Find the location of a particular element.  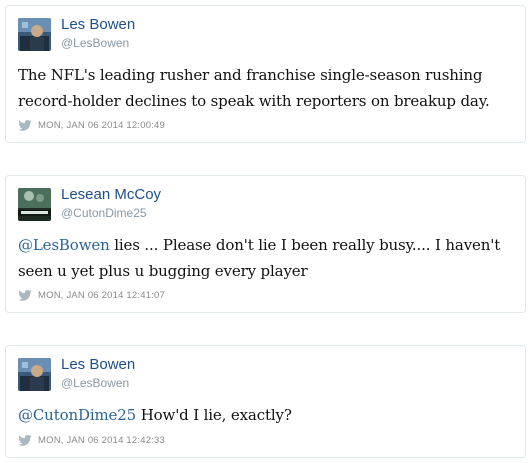

author-name: Lesean McCoy is located at coordinates (111, 194).